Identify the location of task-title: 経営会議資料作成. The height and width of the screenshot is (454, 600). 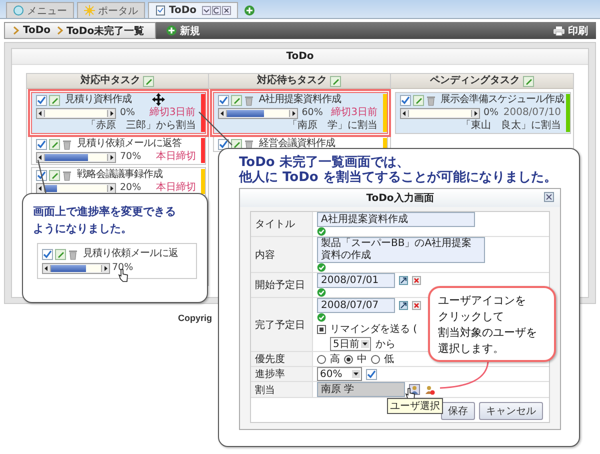
(296, 144).